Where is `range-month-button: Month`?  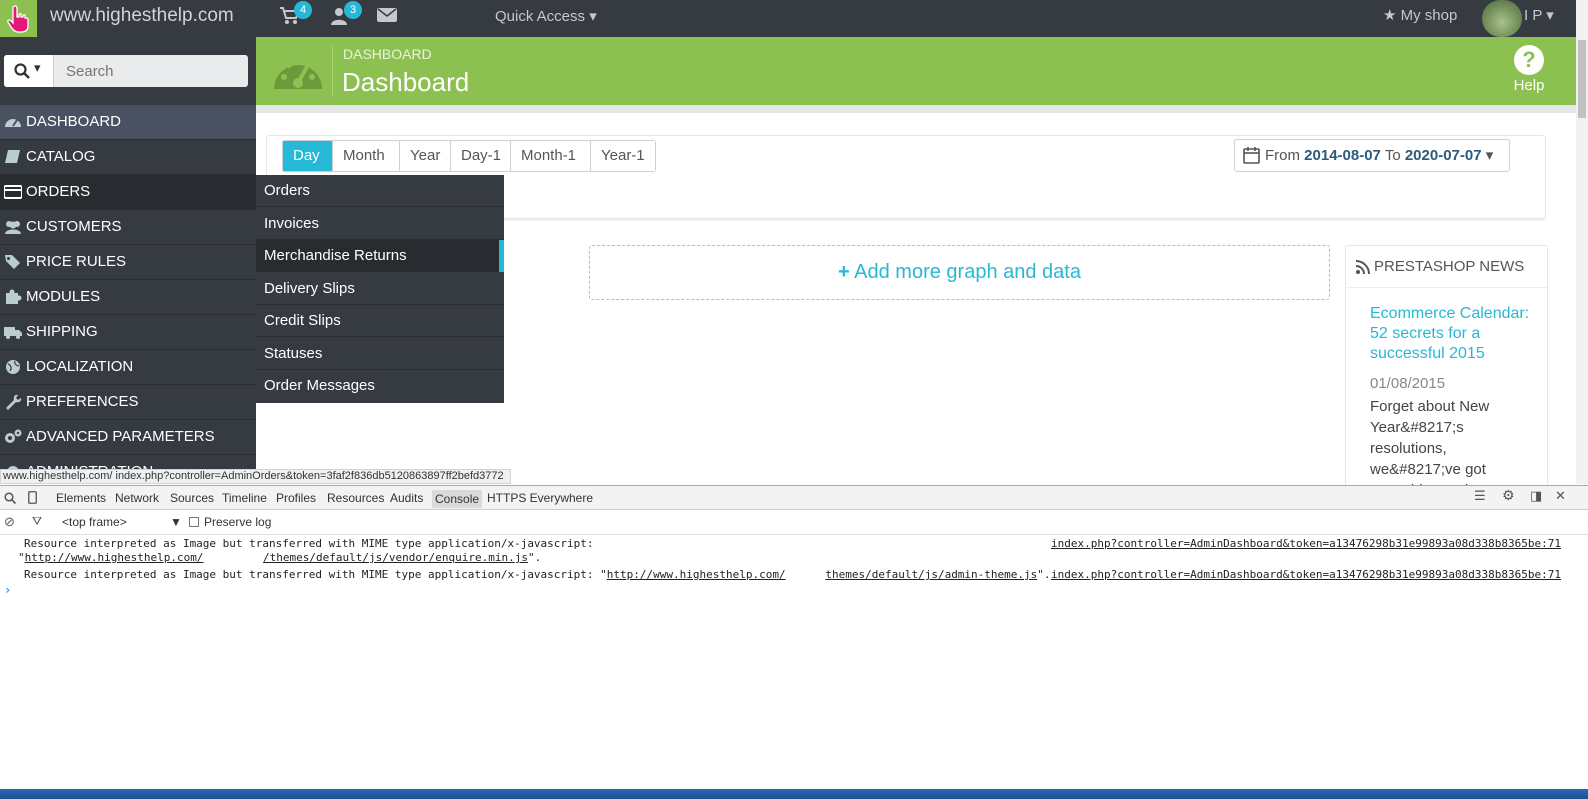
range-month-button: Month is located at coordinates (366, 156).